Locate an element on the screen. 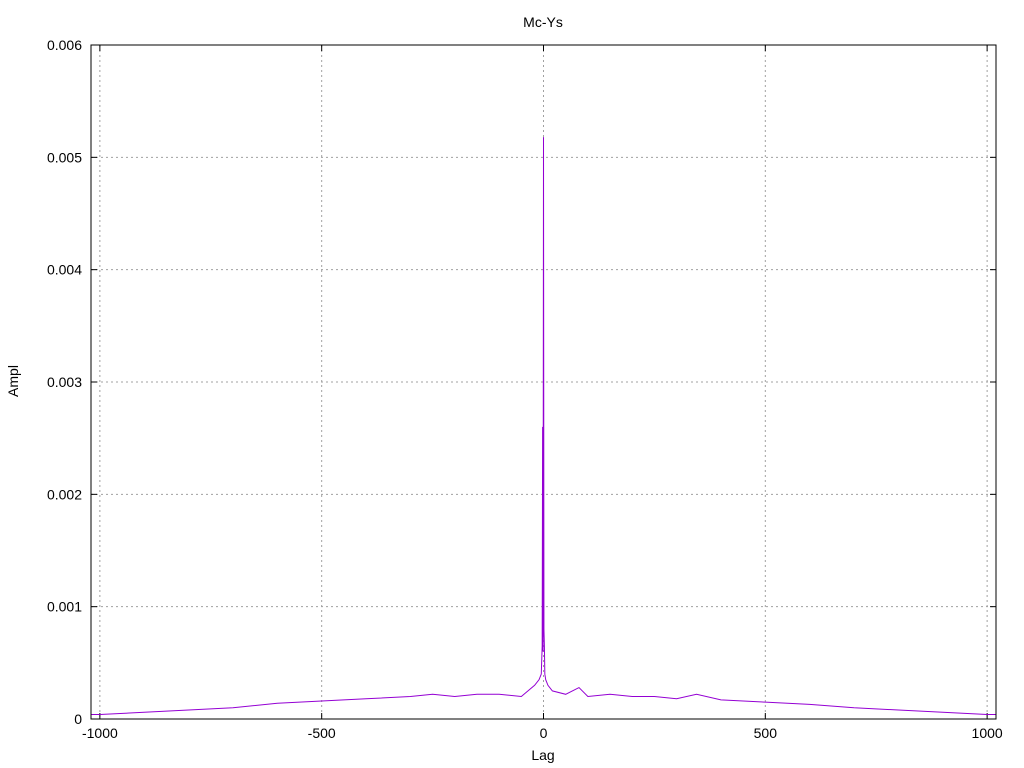 The height and width of the screenshot is (768, 1024). y-axis-title: Ampl is located at coordinates (13, 381).